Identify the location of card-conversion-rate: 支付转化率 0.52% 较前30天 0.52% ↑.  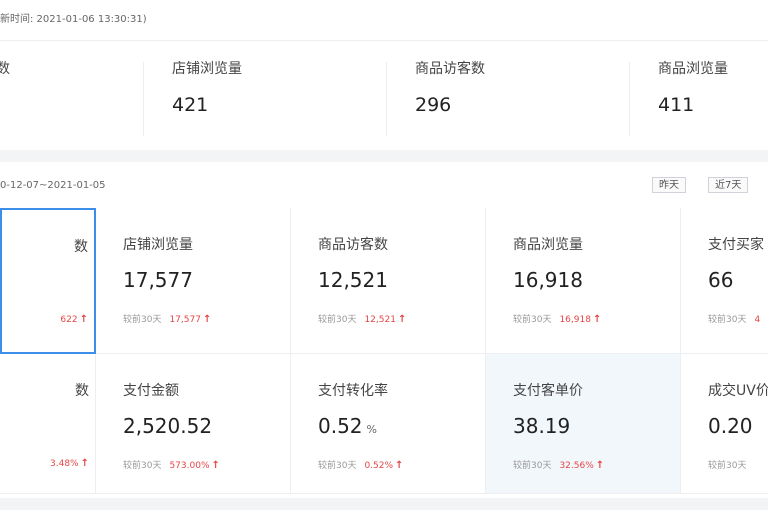
(388, 424).